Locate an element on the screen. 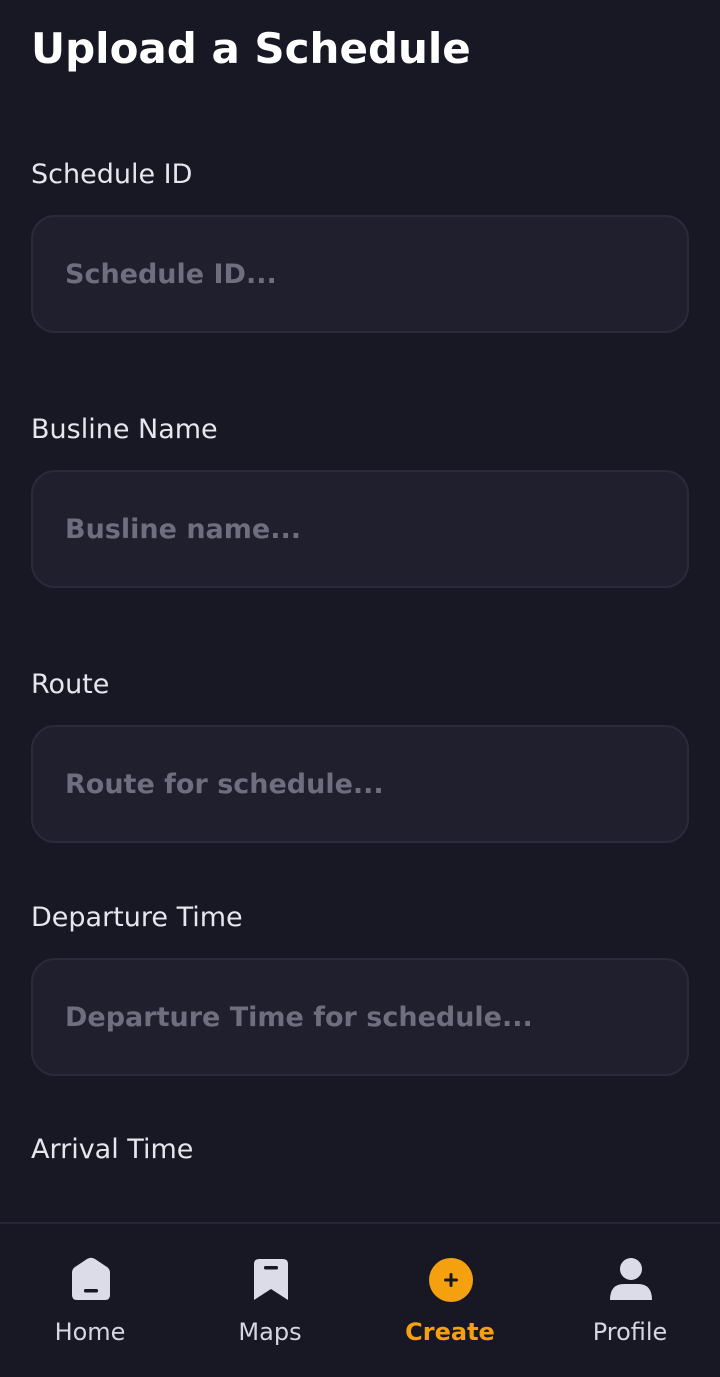  departure-time-label: Departure Time is located at coordinates (137, 917).